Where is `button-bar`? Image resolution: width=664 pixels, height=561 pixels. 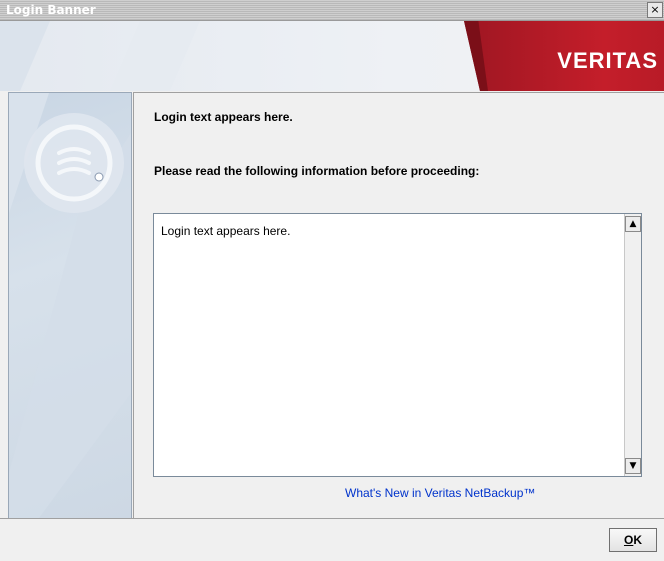 button-bar is located at coordinates (332, 539).